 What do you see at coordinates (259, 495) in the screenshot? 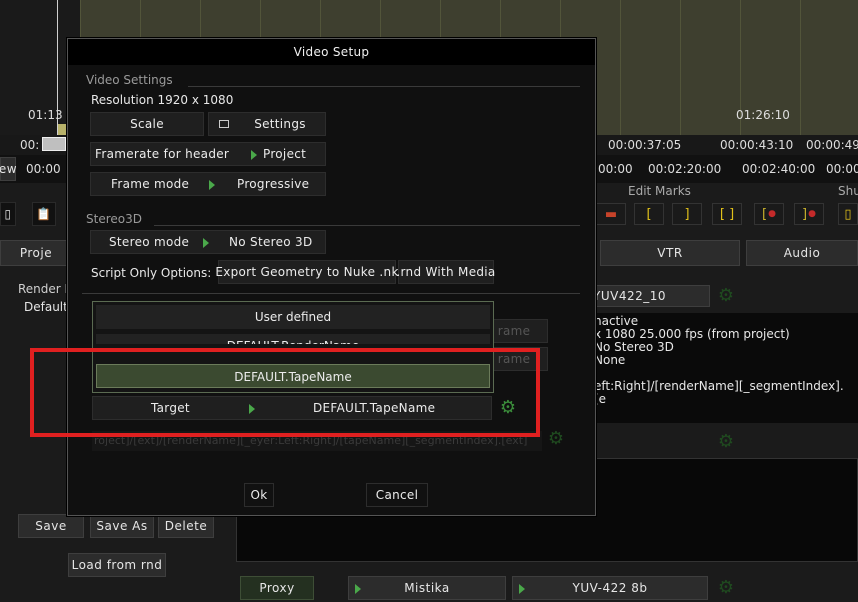
I see `ok-button: Ok` at bounding box center [259, 495].